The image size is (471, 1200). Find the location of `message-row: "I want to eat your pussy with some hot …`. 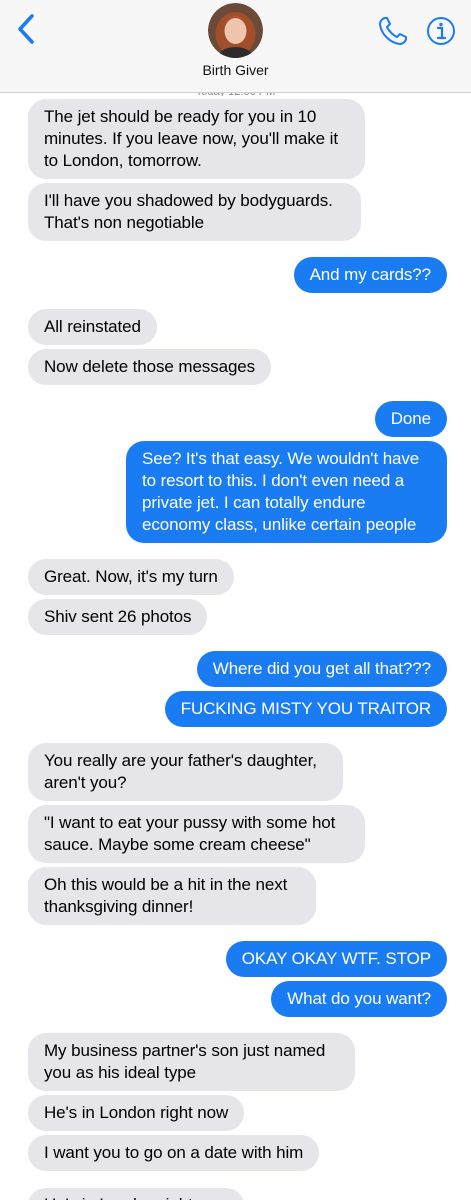

message-row: "I want to eat your pussy with some hot … is located at coordinates (235, 834).